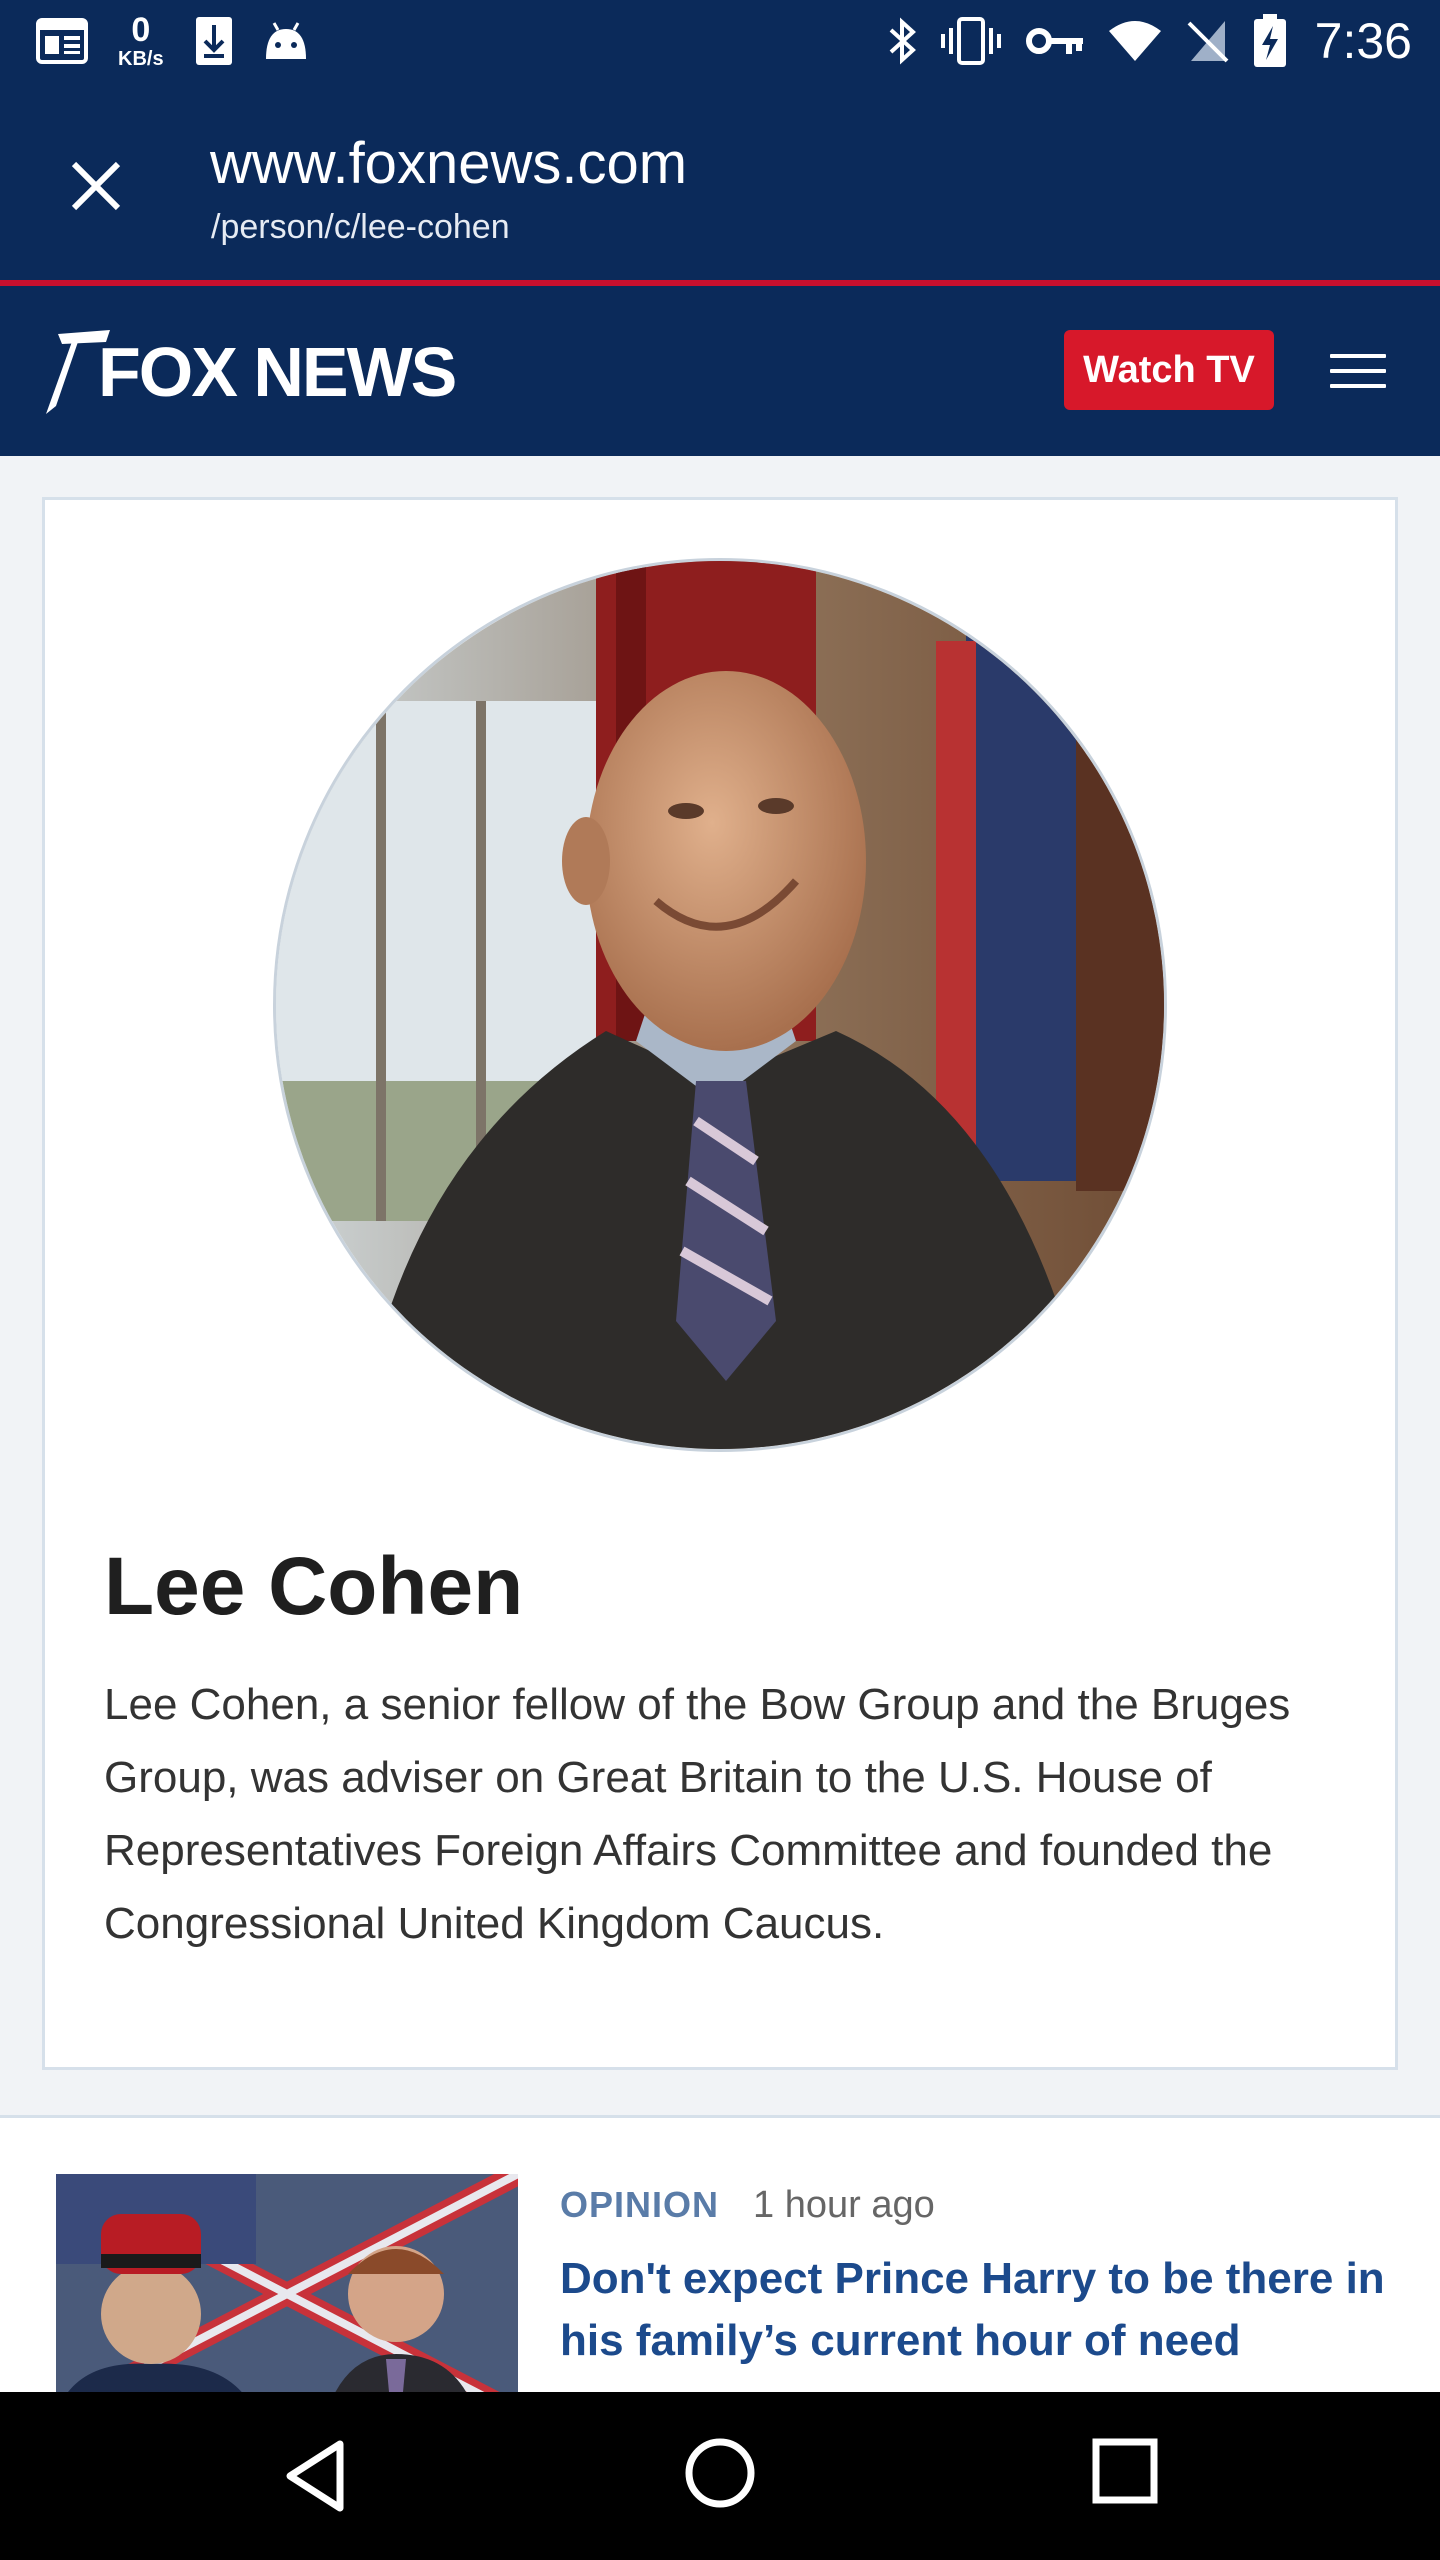 This screenshot has width=1440, height=2560. What do you see at coordinates (141, 30) in the screenshot?
I see `net-speed-value: 0` at bounding box center [141, 30].